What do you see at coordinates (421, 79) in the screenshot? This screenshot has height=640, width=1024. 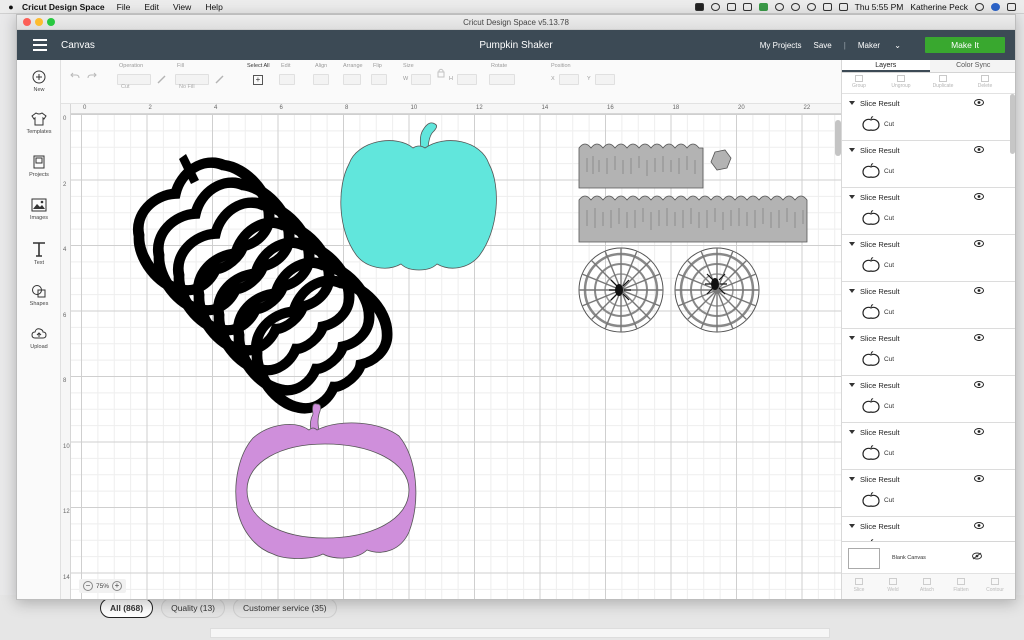 I see `width-input` at bounding box center [421, 79].